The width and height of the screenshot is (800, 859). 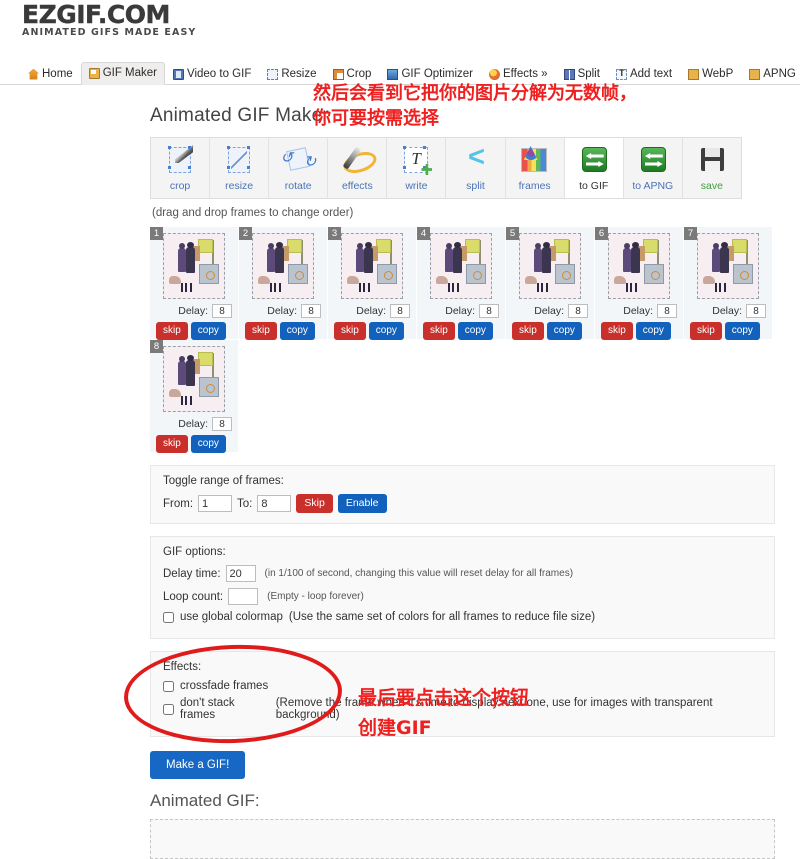 What do you see at coordinates (168, 686) in the screenshot?
I see `crossfade-checkbox` at bounding box center [168, 686].